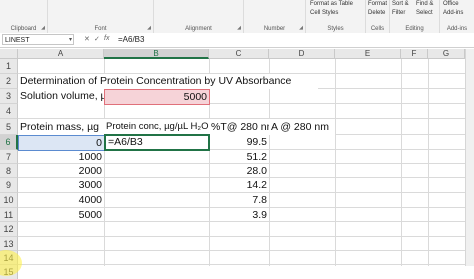 Image resolution: width=474 pixels, height=279 pixels. What do you see at coordinates (469, 157) in the screenshot?
I see `vertical-scrollbar` at bounding box center [469, 157].